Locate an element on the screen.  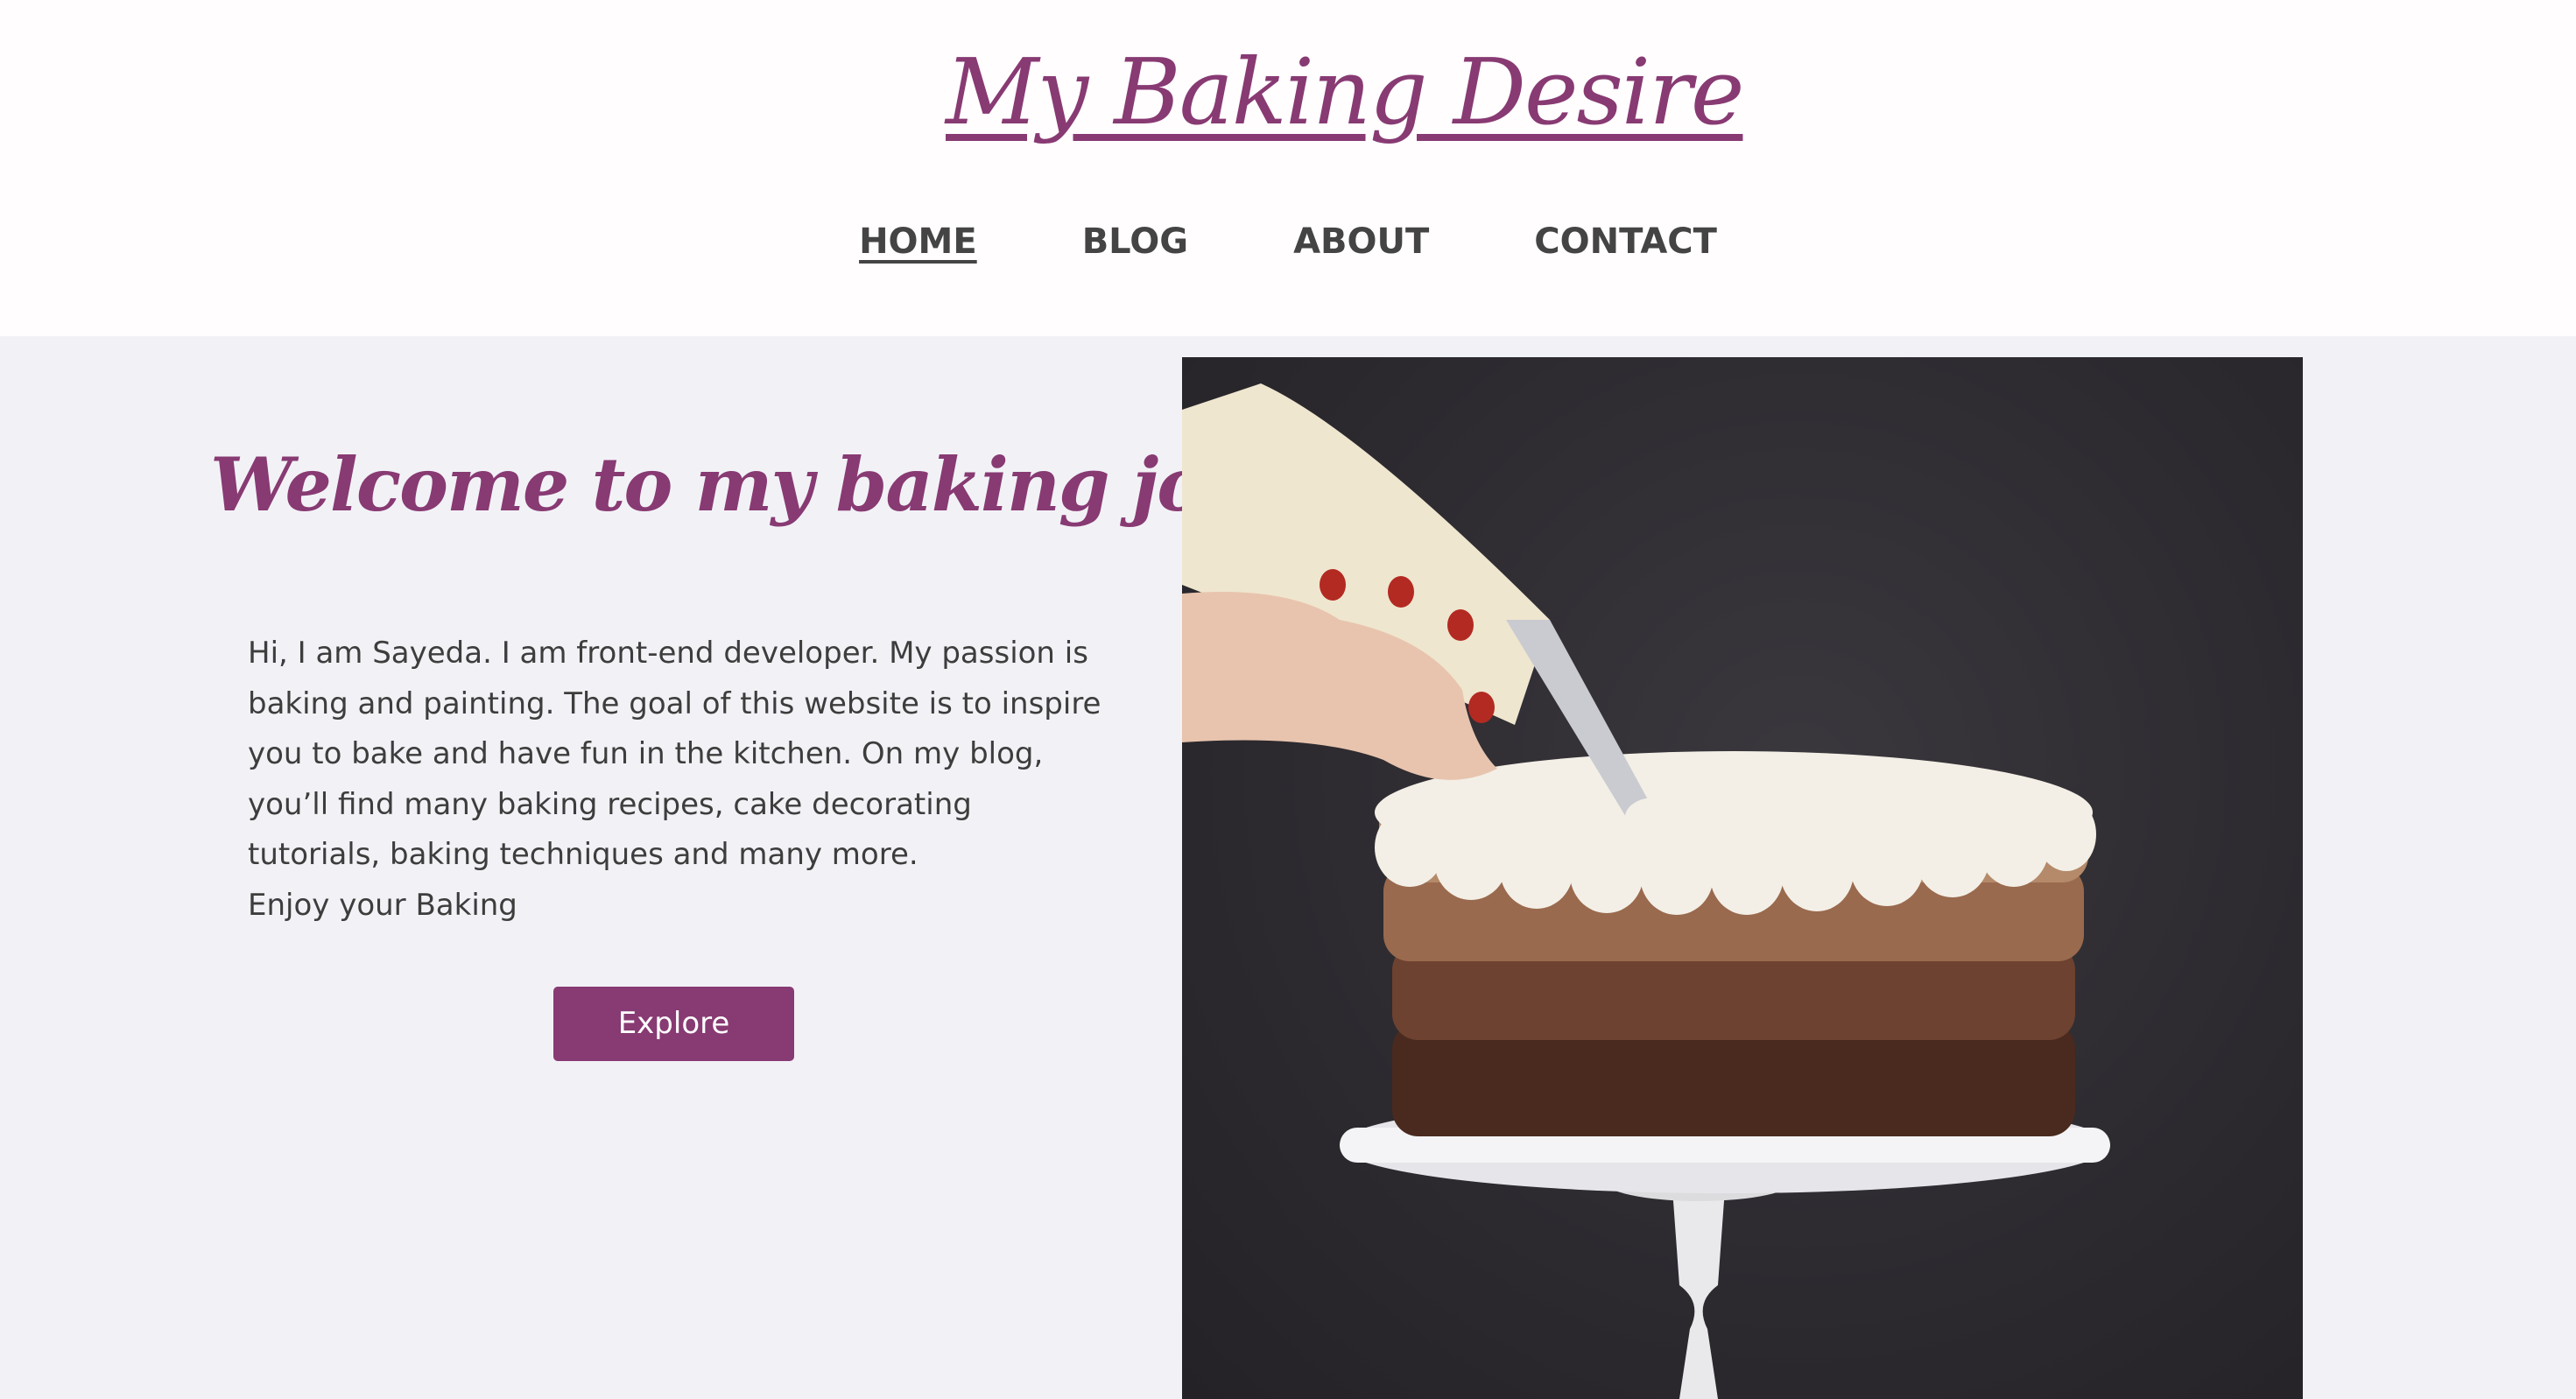
main-nav: HOME BLOG ABOUT CONTACT is located at coordinates (1288, 242).